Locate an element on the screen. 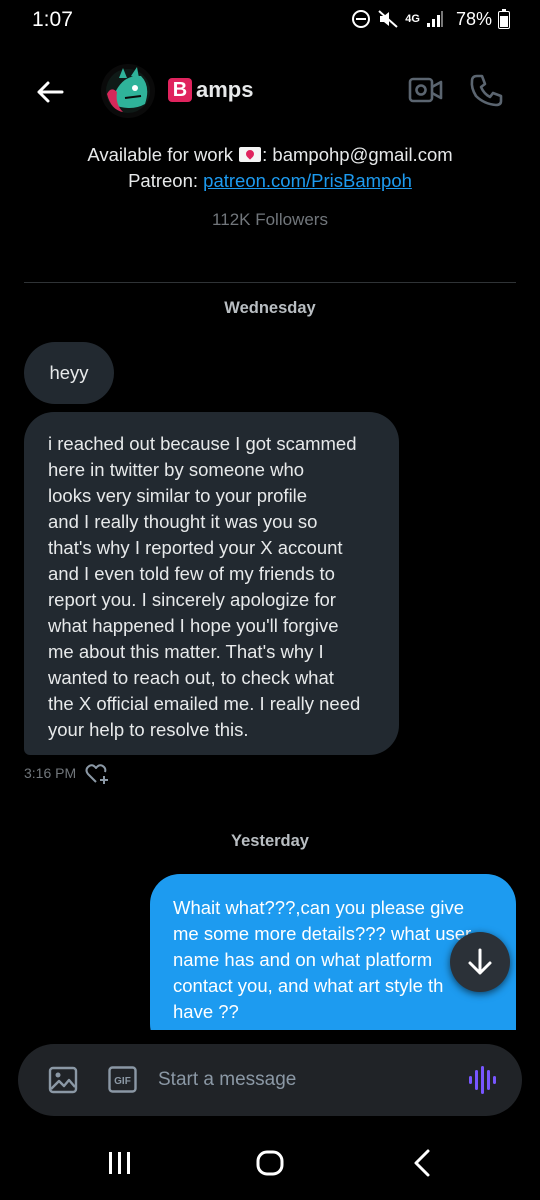  message-line: wanted to reach out, to check what is located at coordinates (191, 677).